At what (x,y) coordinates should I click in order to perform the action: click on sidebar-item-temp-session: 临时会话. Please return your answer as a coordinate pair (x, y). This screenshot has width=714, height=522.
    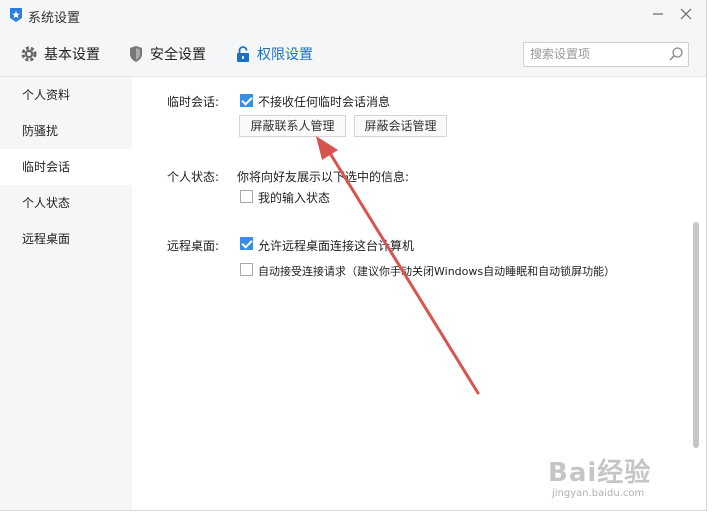
    Looking at the image, I should click on (66, 167).